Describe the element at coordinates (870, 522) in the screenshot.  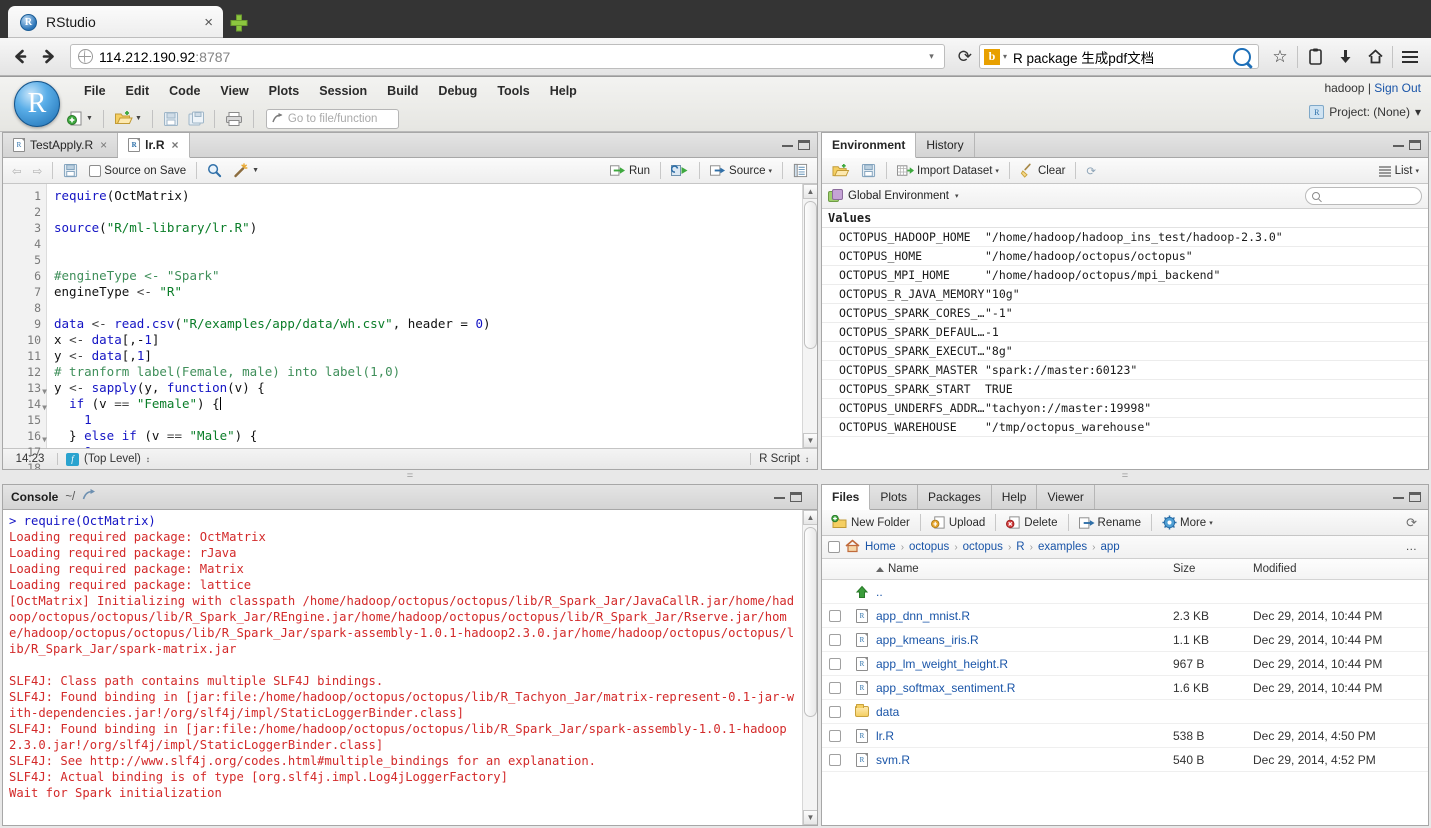
I see `new-folder-button: New Folder` at that location.